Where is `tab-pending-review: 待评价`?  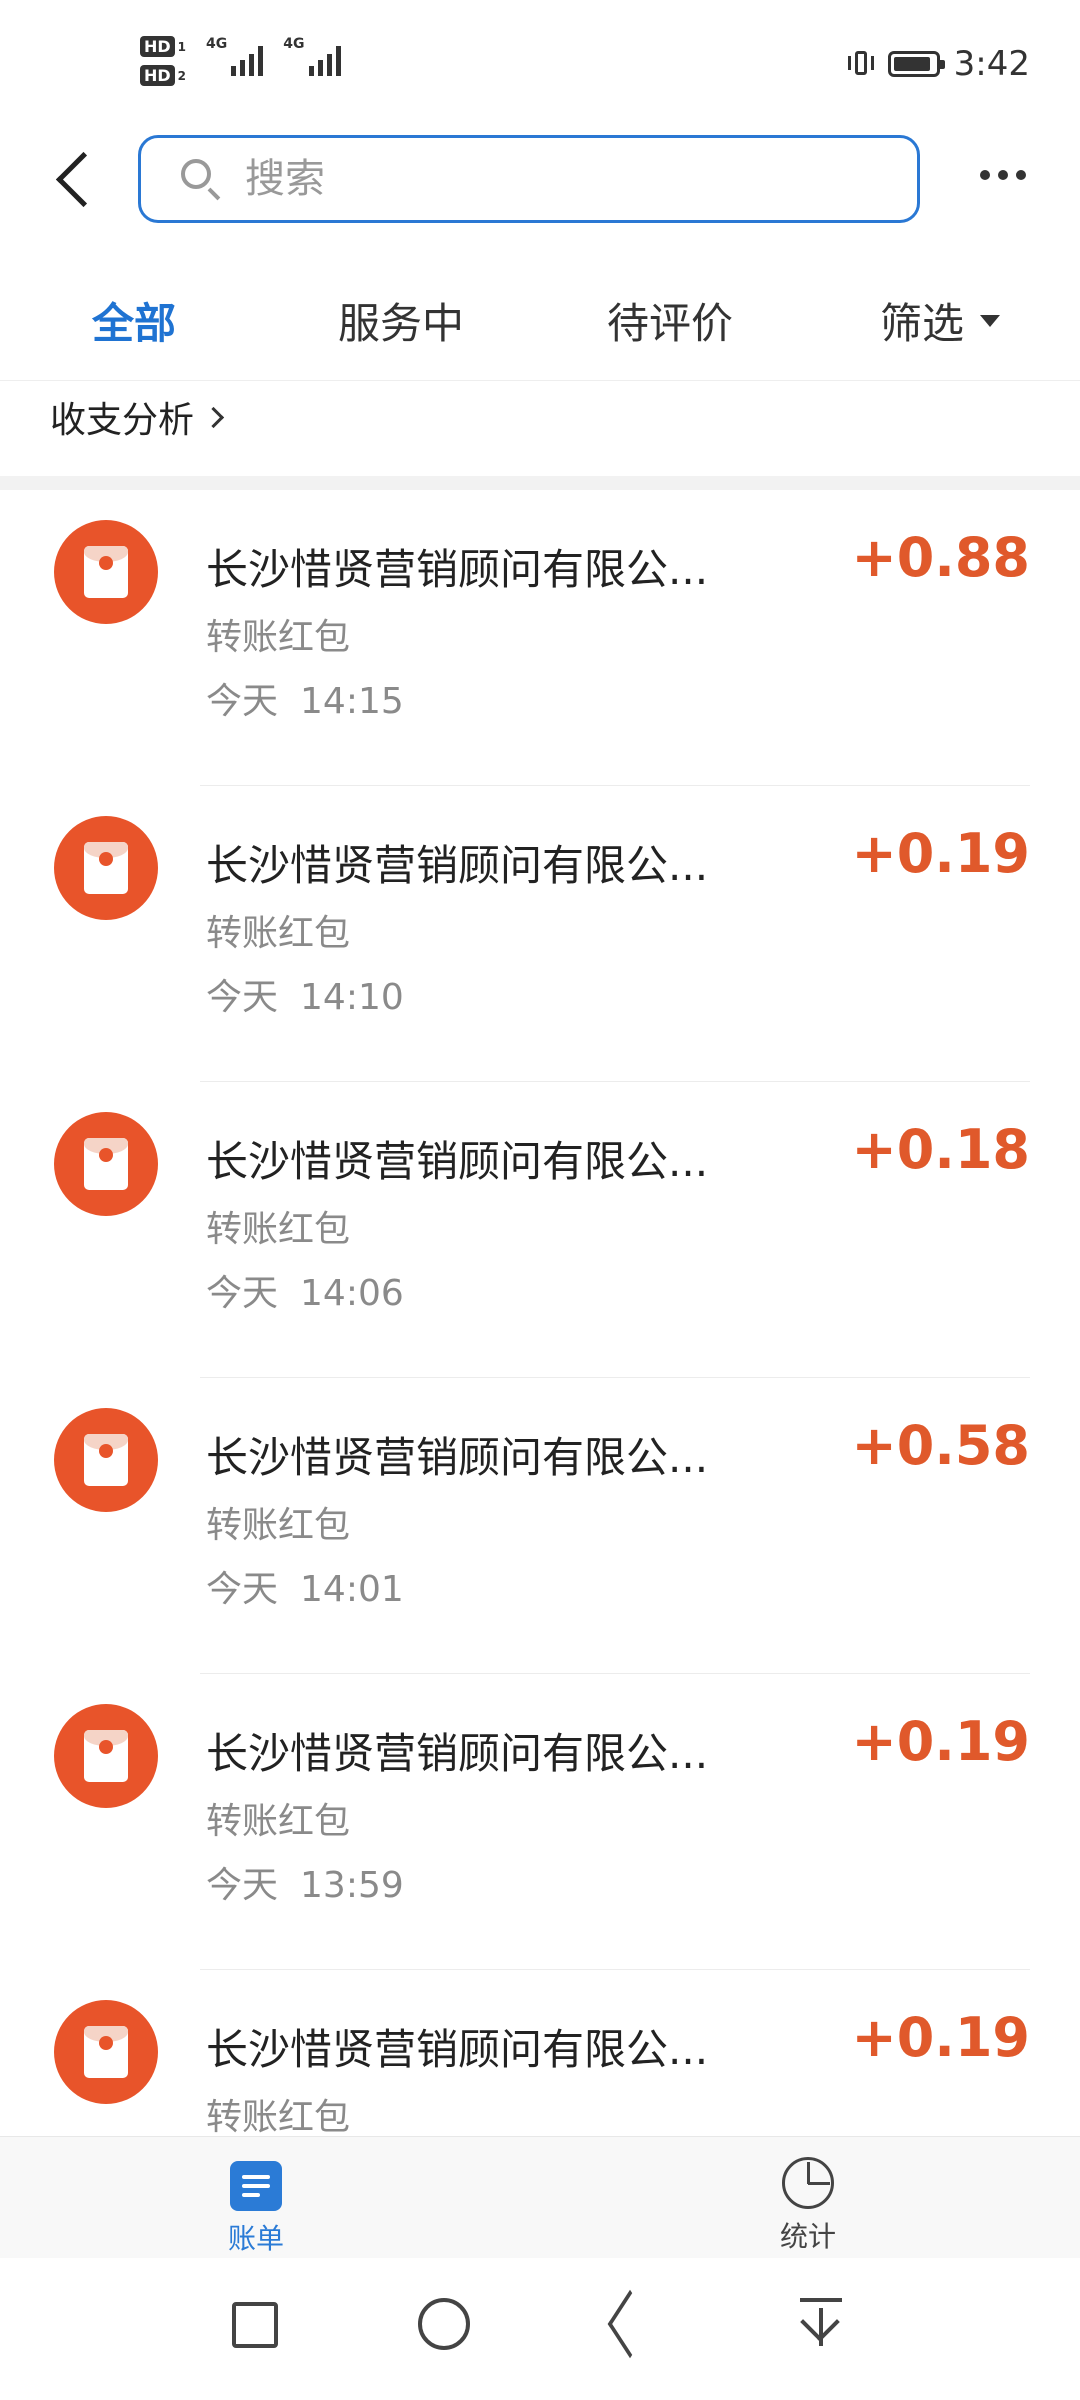 tab-pending-review: 待评价 is located at coordinates (670, 320).